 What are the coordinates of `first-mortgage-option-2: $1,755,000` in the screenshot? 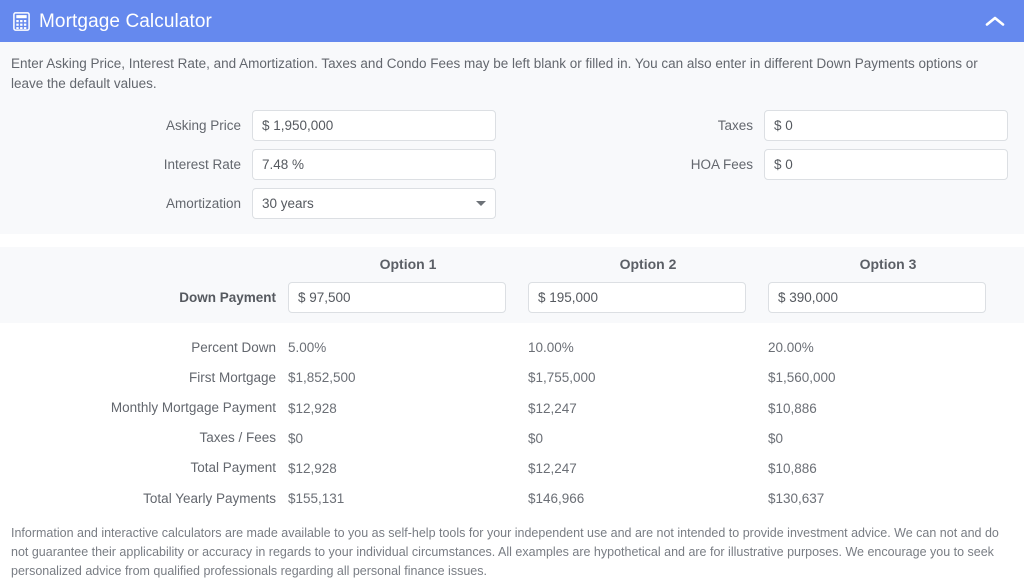 It's located at (562, 378).